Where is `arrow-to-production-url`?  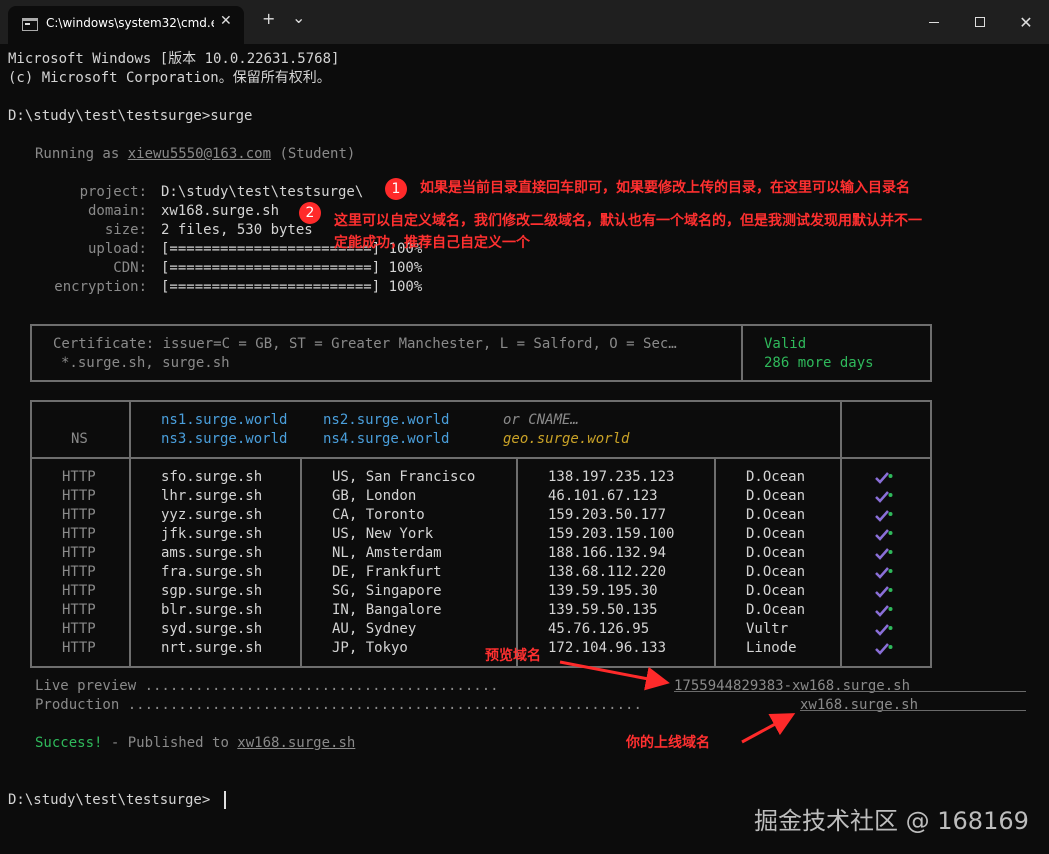
arrow-to-production-url is located at coordinates (768, 728).